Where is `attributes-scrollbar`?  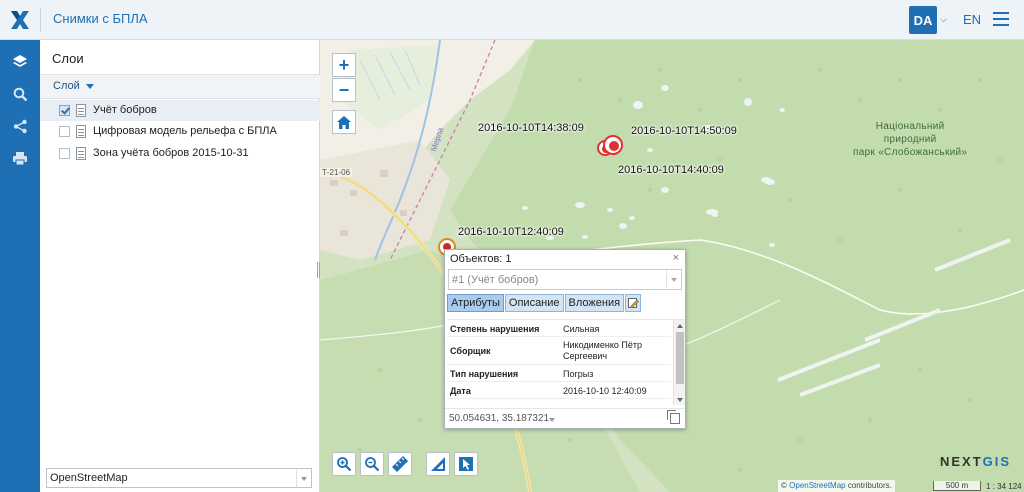 attributes-scrollbar is located at coordinates (679, 362).